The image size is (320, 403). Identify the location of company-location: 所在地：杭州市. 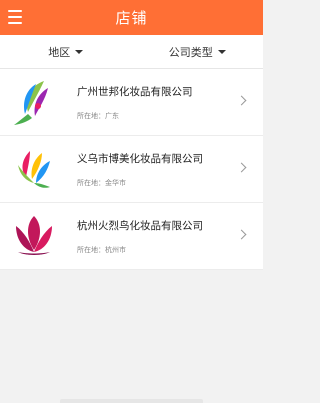
(101, 249).